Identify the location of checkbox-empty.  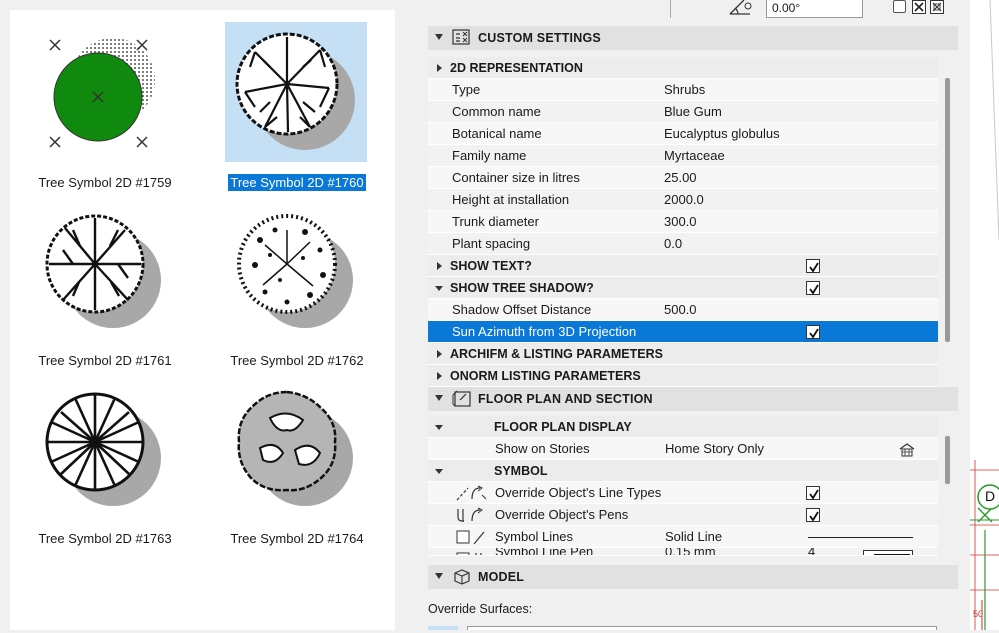
(899, 6).